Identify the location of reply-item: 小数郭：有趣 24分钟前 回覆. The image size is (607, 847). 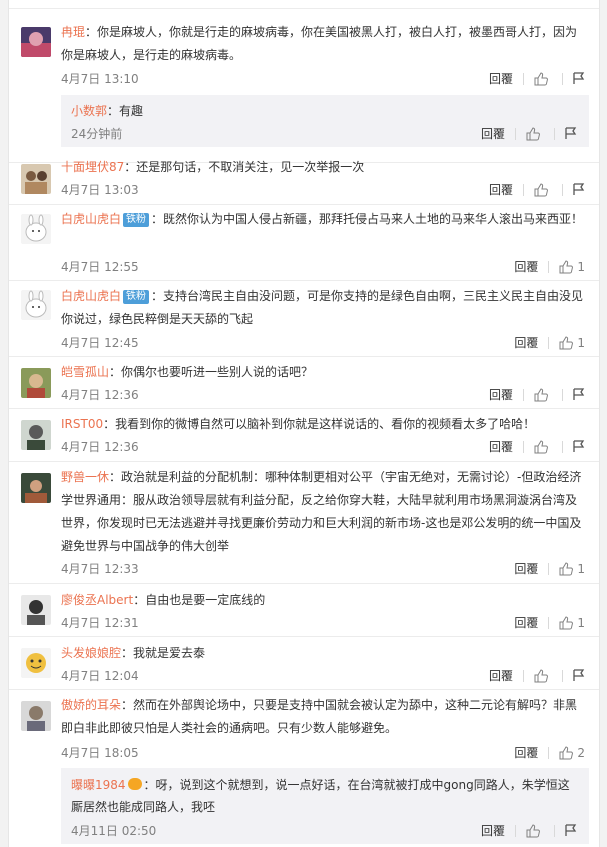
(325, 121).